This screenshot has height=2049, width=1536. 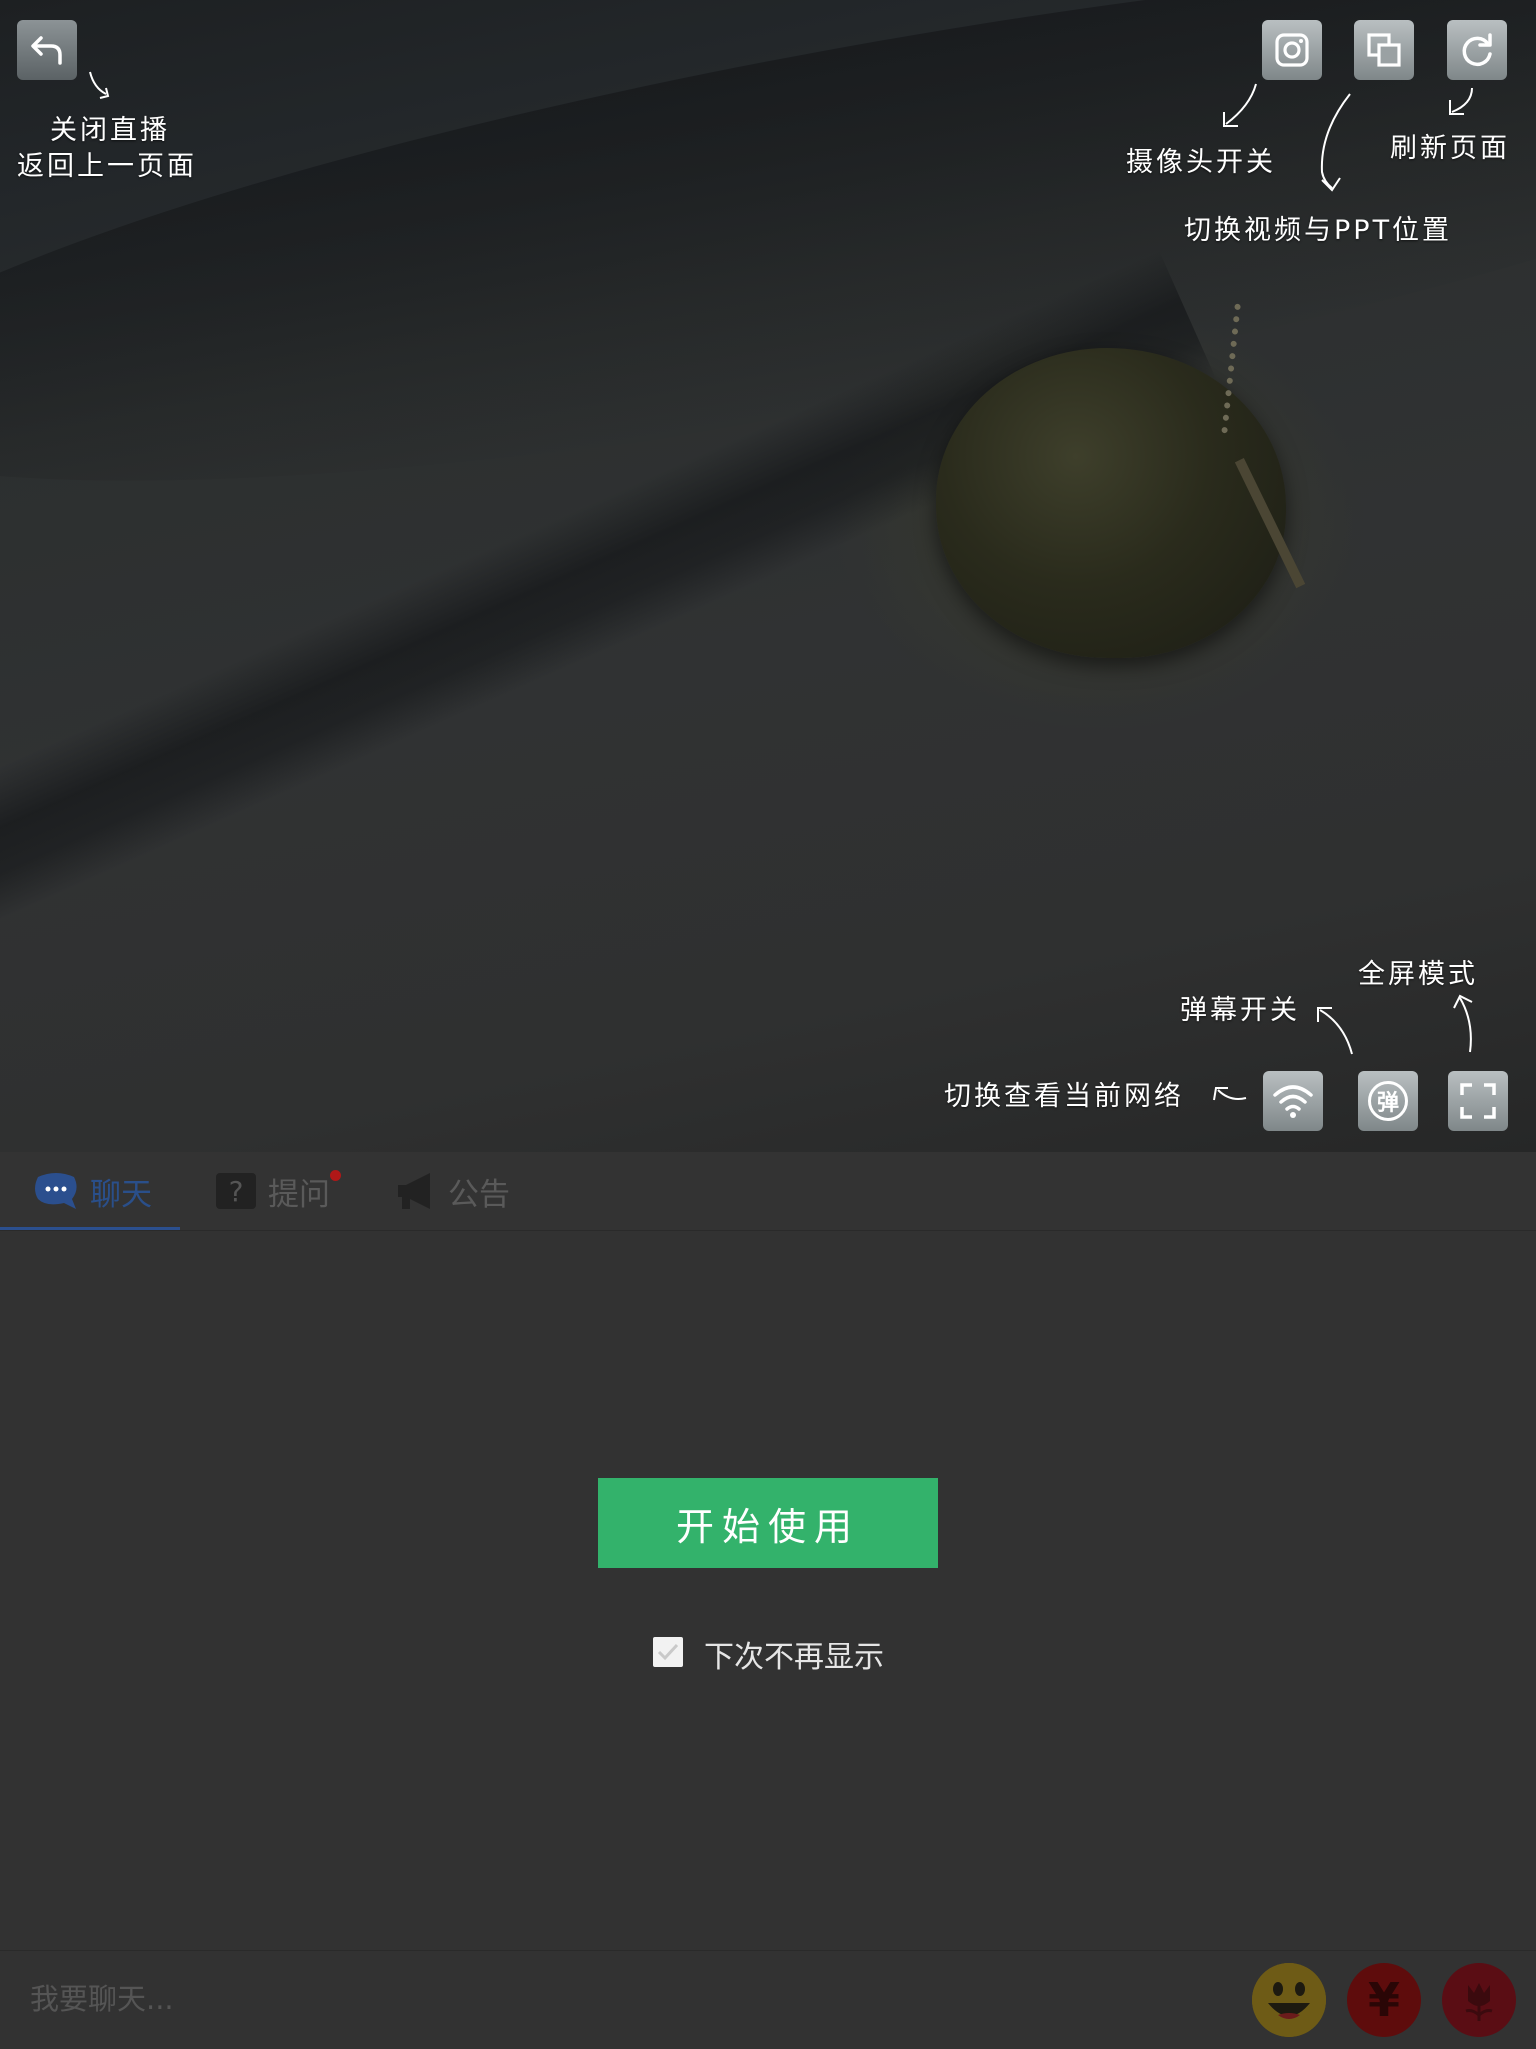 I want to click on fullscreen-icon, so click(x=1478, y=1101).